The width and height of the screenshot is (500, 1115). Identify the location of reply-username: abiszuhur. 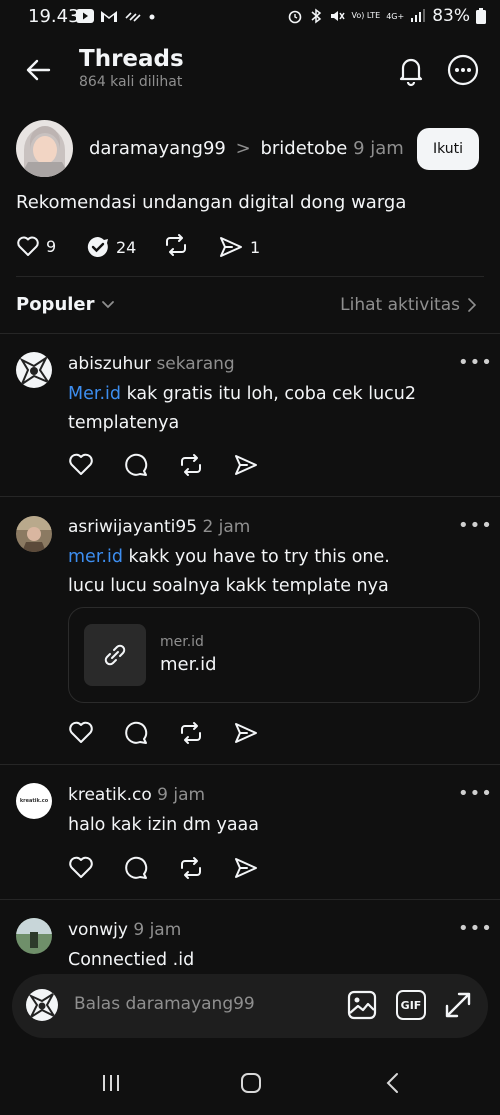
(109, 364).